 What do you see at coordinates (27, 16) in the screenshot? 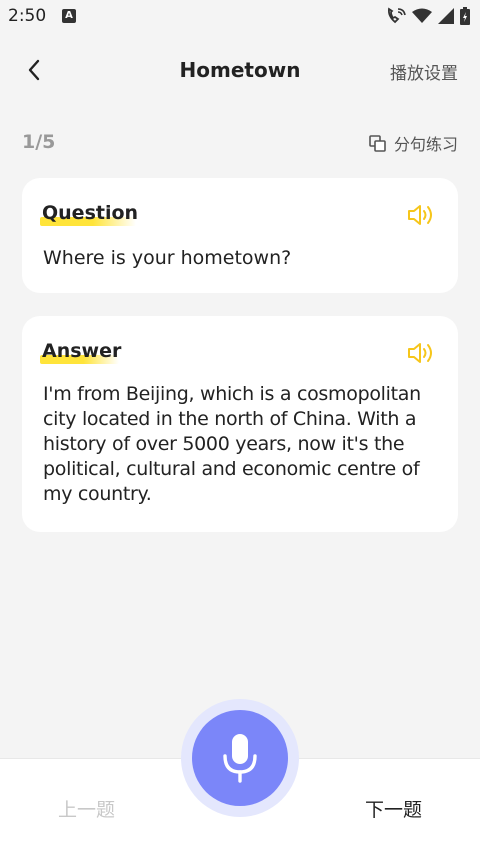
I see `status-time: 2:50` at bounding box center [27, 16].